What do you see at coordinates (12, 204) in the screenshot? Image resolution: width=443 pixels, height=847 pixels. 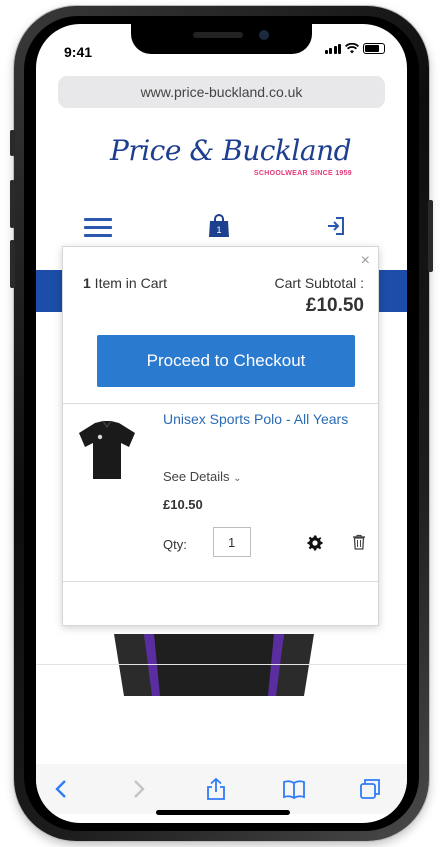 I see `volume-up-button` at bounding box center [12, 204].